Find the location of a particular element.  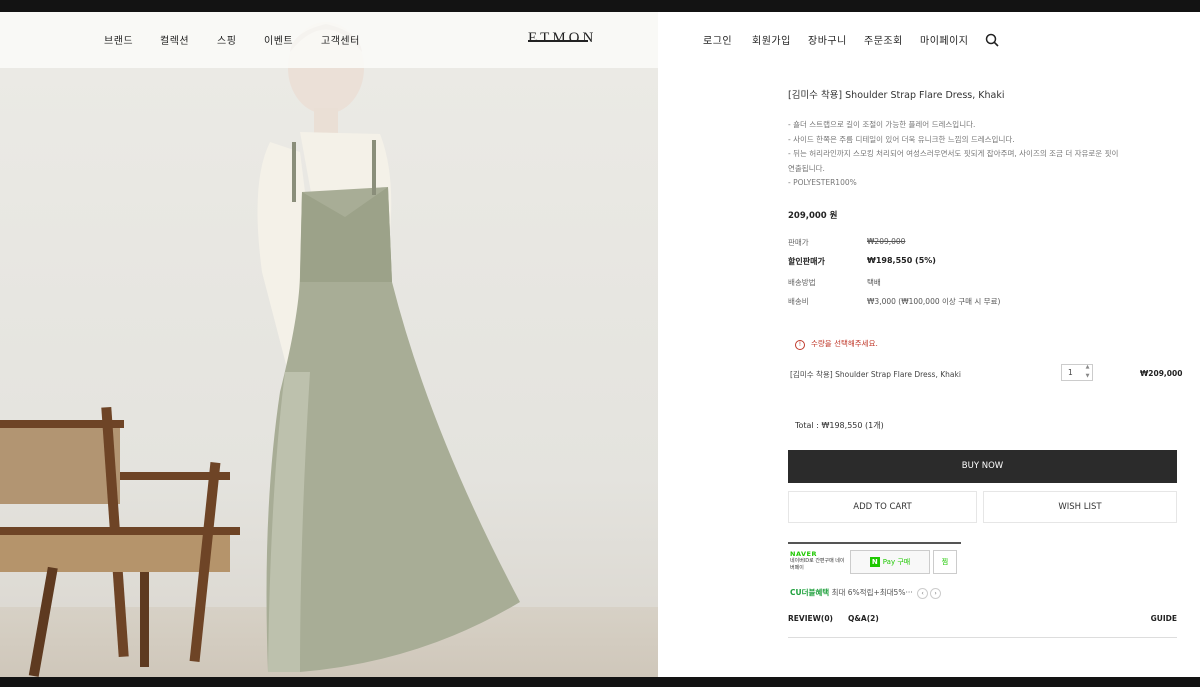

nav-cart: 장바구니 is located at coordinates (827, 39).